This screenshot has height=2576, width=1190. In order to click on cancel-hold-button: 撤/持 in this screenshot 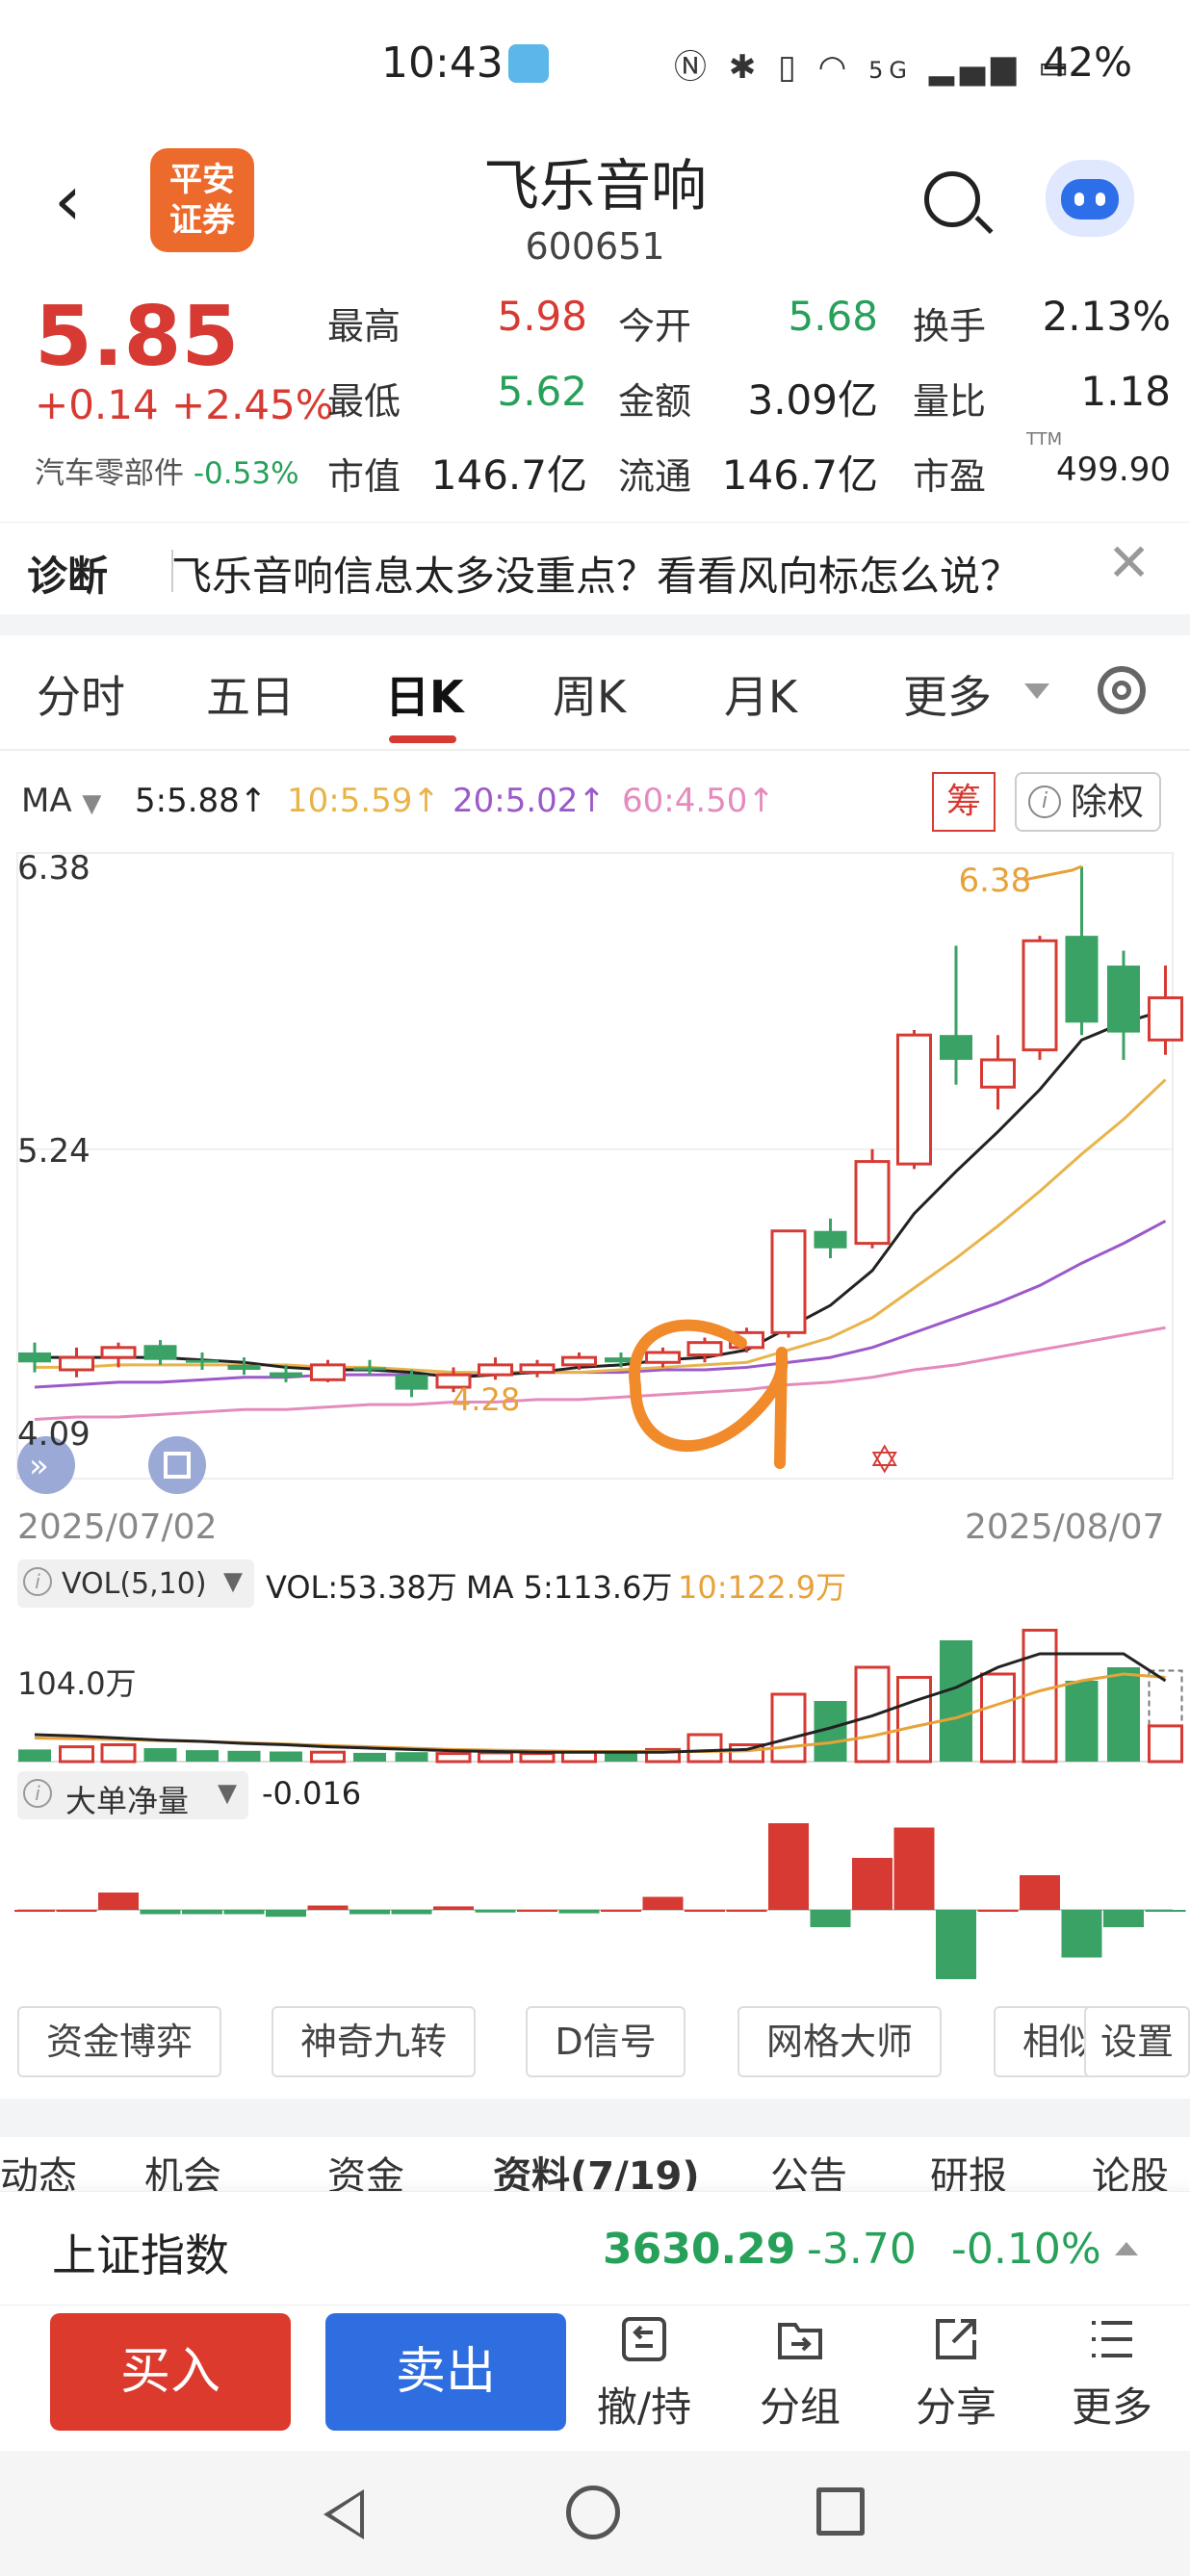, I will do `click(645, 2374)`.